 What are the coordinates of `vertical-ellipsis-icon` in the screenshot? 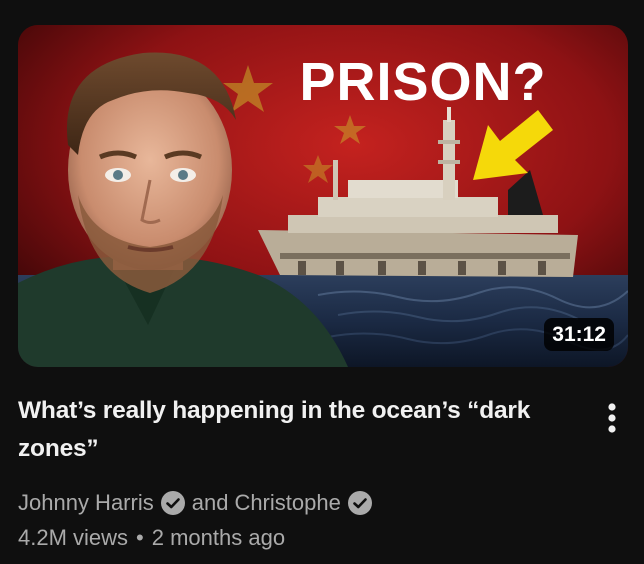 It's located at (612, 418).